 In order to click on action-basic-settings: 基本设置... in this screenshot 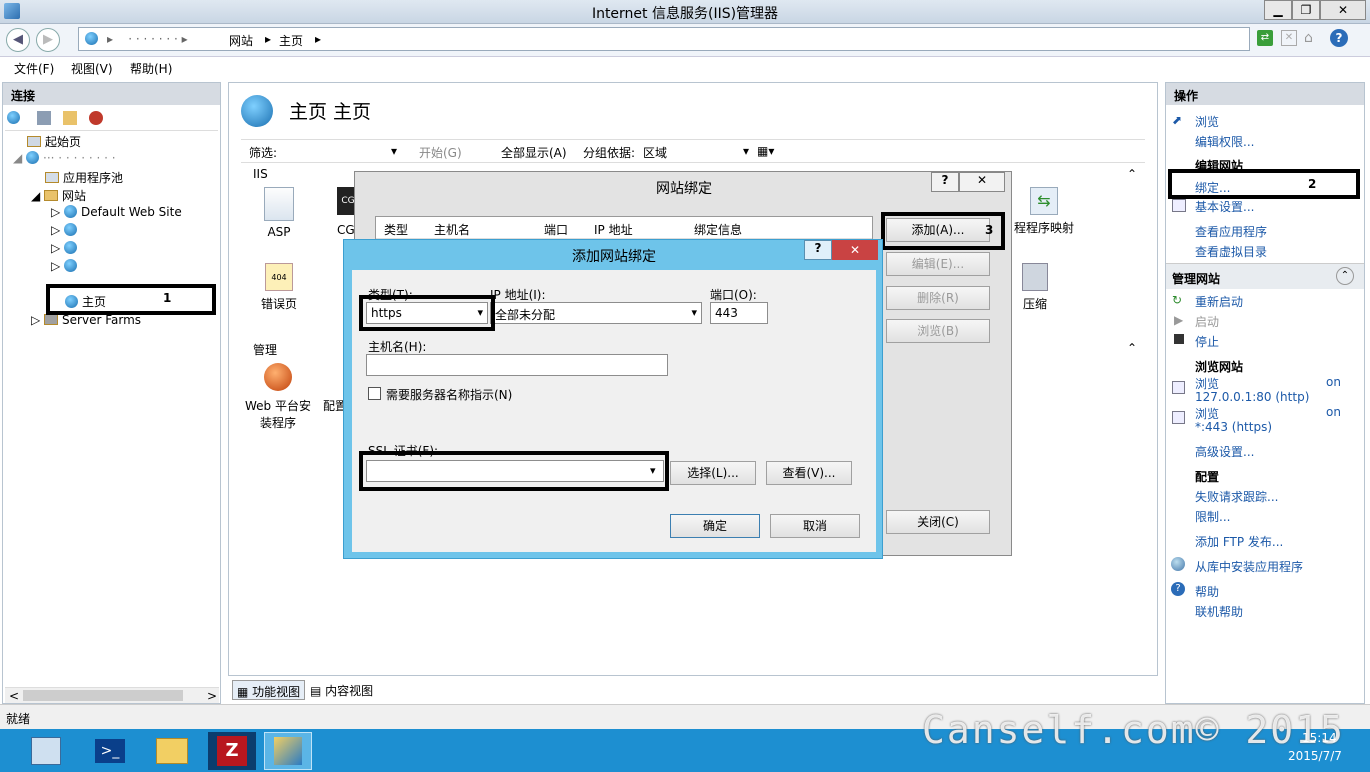, I will do `click(1224, 206)`.